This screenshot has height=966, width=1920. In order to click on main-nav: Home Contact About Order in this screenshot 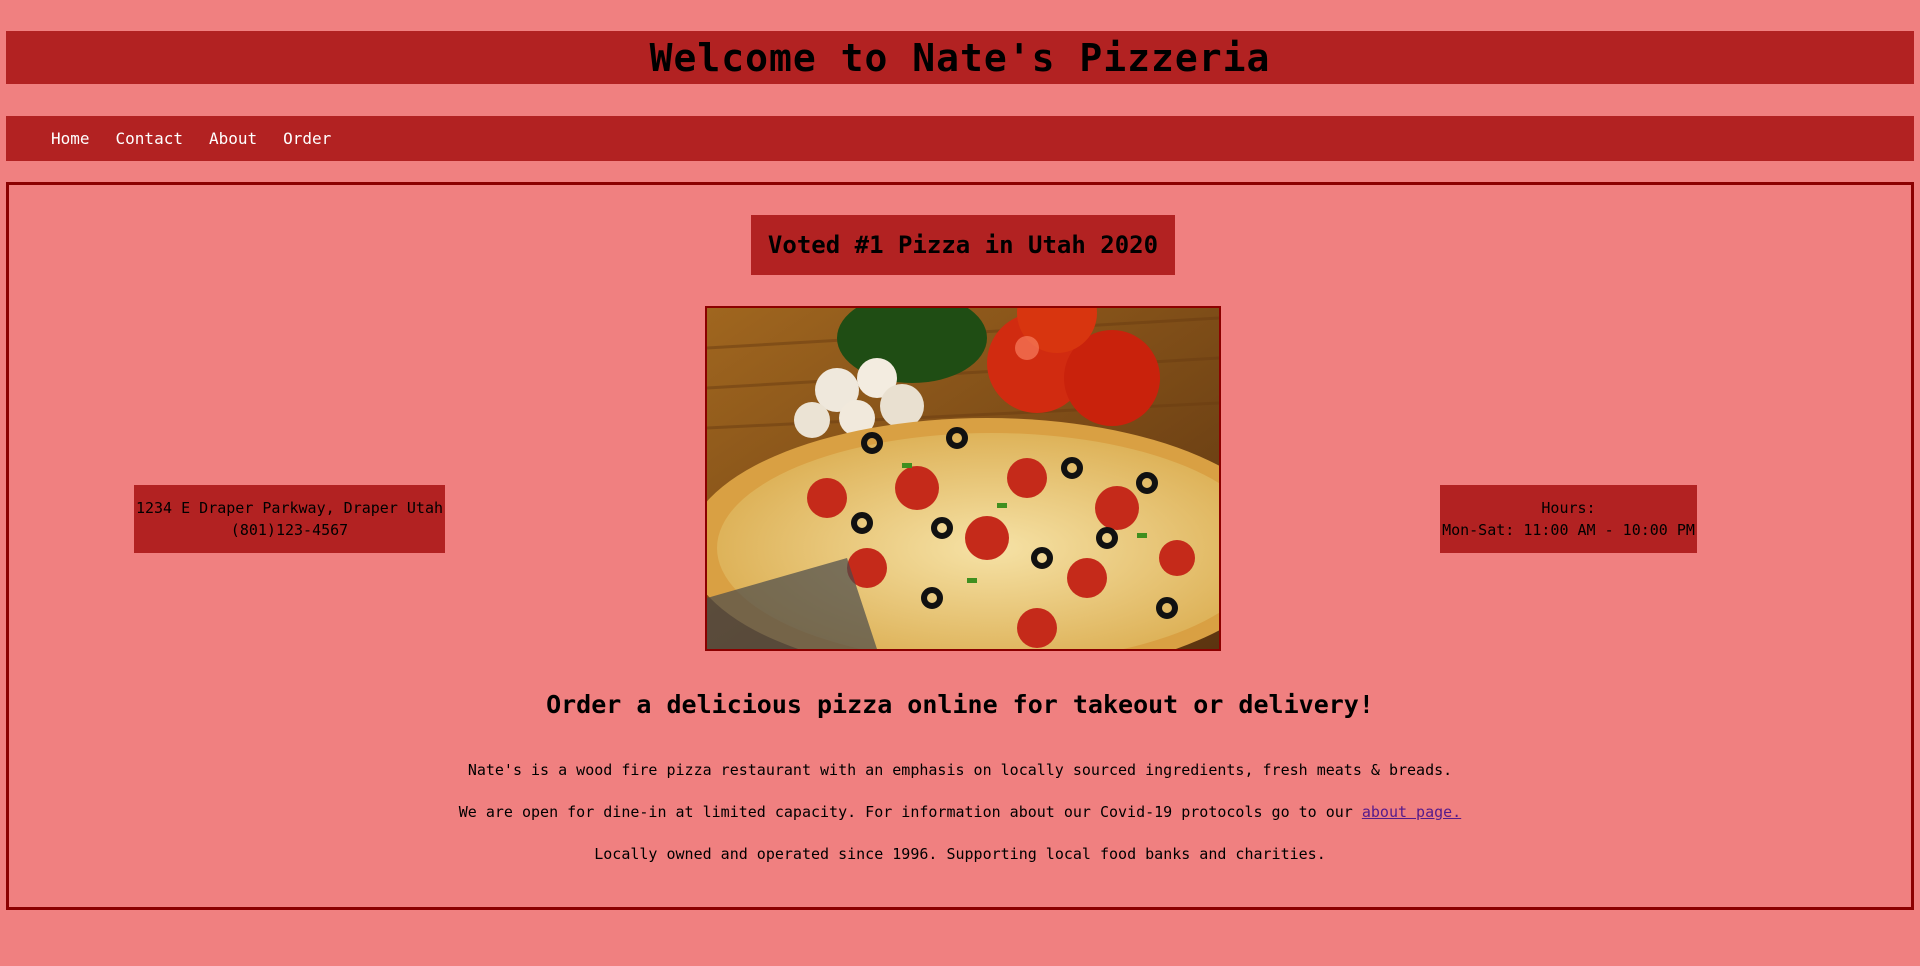, I will do `click(960, 138)`.